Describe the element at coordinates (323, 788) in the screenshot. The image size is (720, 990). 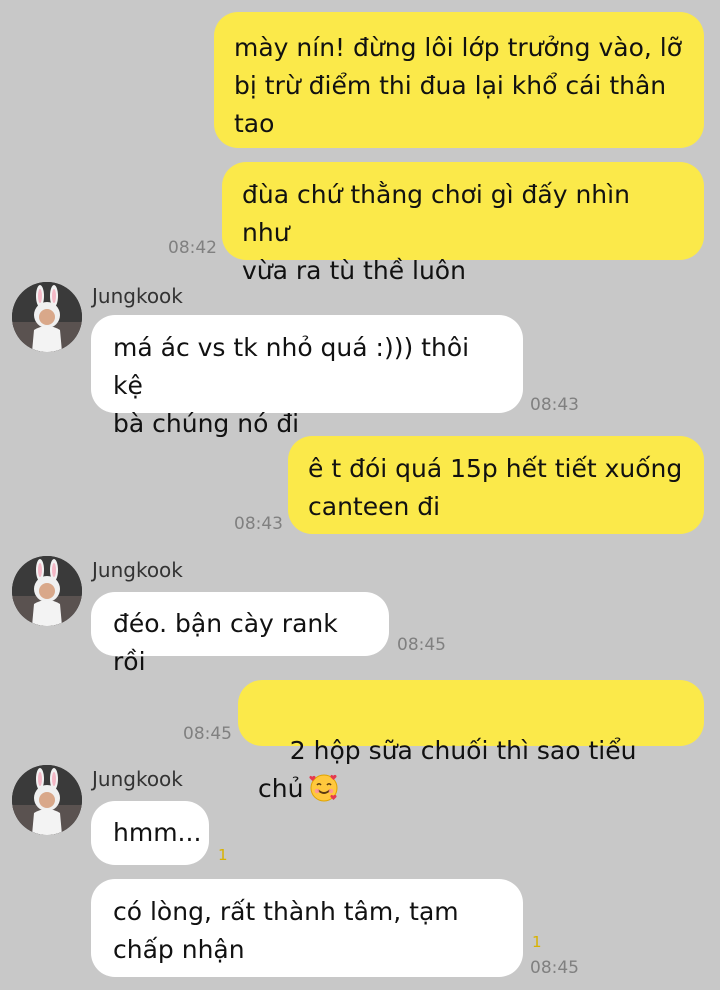
I see `smiling-face-with-hearts-icon` at that location.